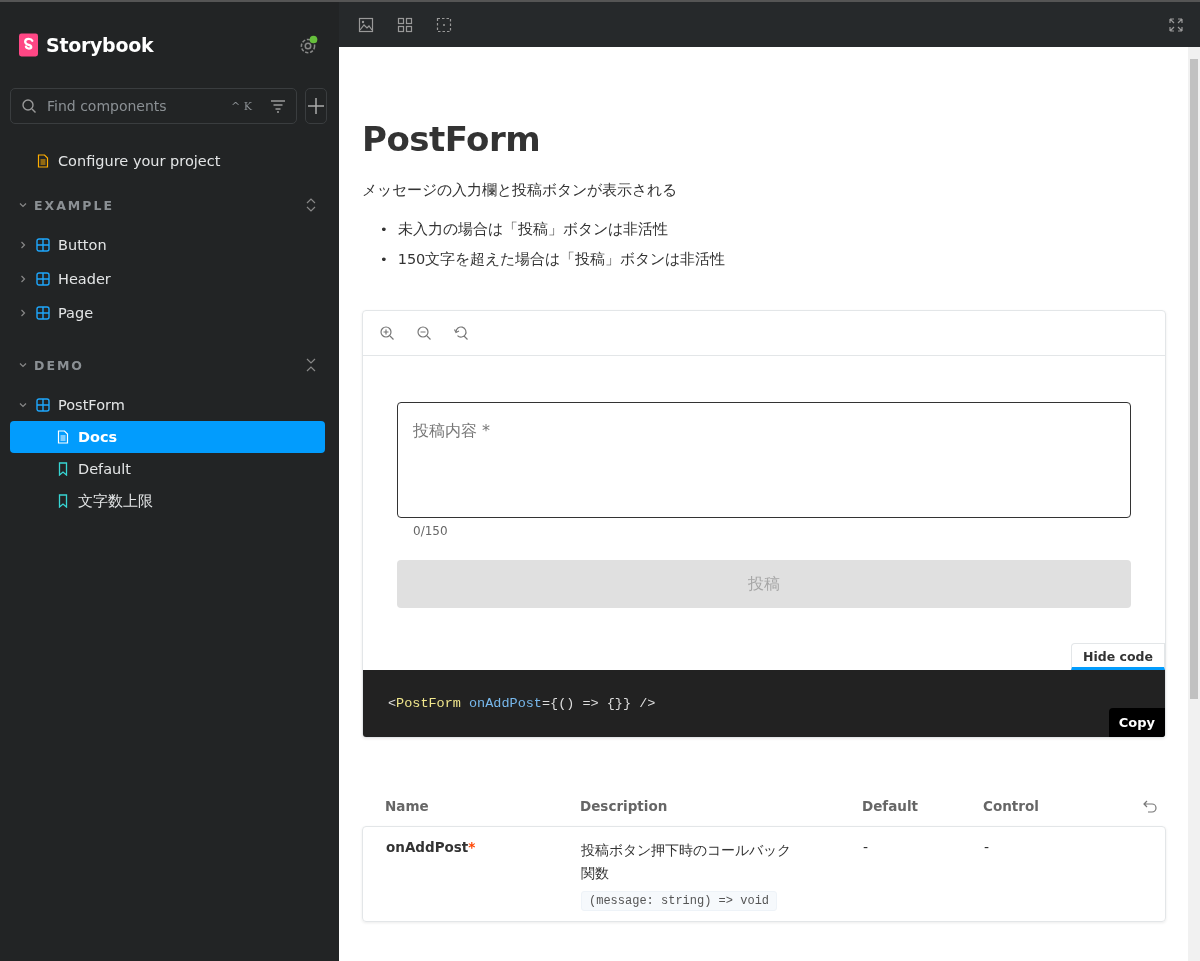  What do you see at coordinates (519, 190) in the screenshot?
I see `description: メッセージの入力欄と投稿ボタンが表示される` at bounding box center [519, 190].